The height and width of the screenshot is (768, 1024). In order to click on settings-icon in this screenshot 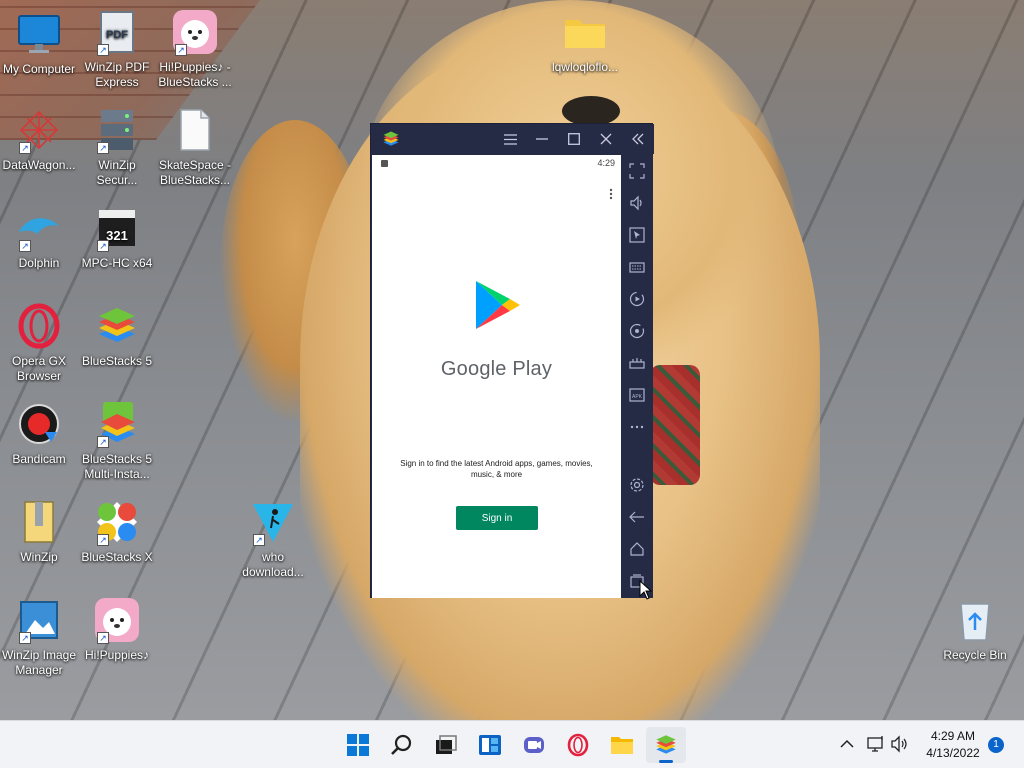, I will do `click(637, 485)`.